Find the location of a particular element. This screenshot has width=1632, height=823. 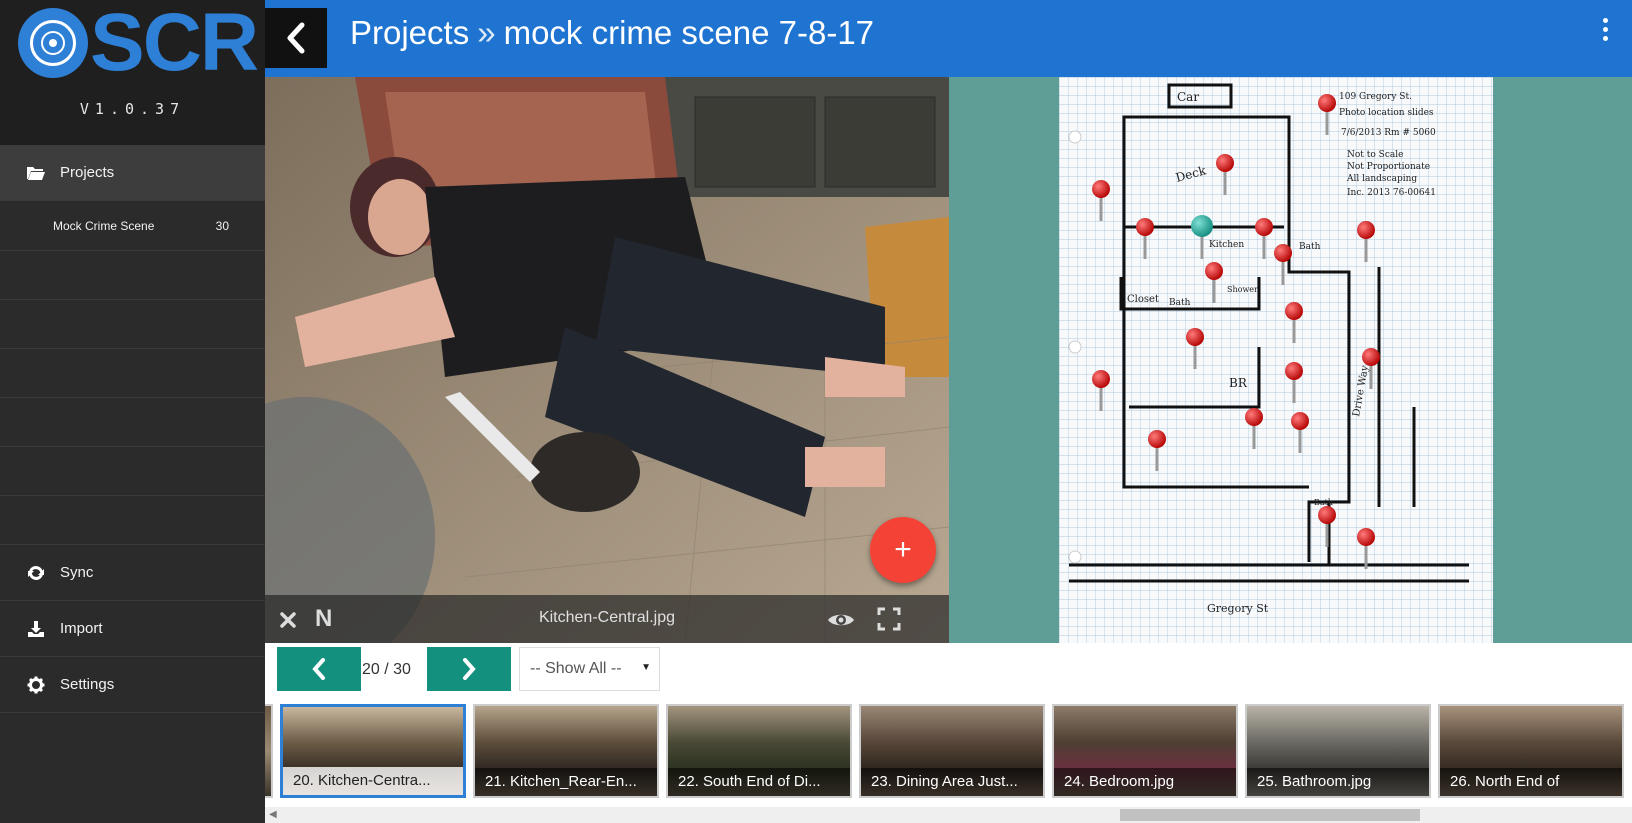

project-item-count: 30 is located at coordinates (222, 225).